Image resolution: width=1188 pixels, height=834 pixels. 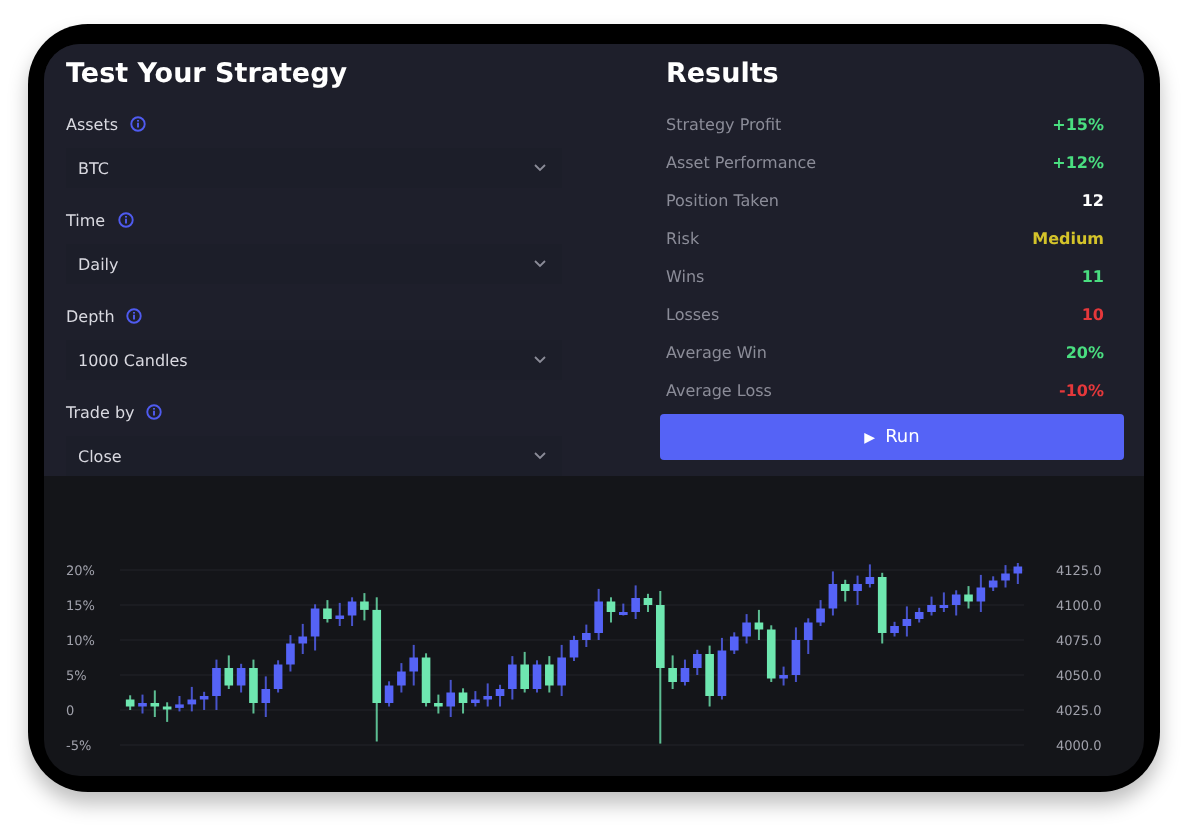 What do you see at coordinates (1092, 201) in the screenshot?
I see `result-value: 12` at bounding box center [1092, 201].